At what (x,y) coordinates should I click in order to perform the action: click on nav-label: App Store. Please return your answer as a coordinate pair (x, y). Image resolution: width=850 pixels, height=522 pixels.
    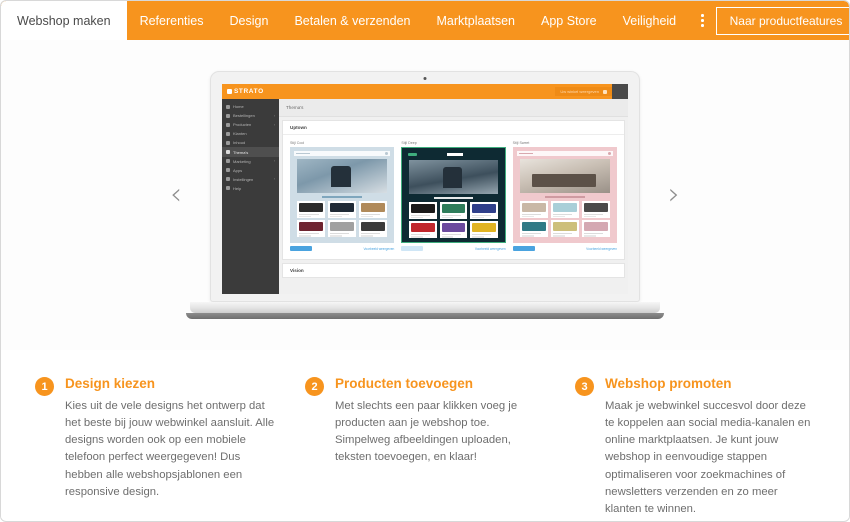
    Looking at the image, I should click on (569, 20).